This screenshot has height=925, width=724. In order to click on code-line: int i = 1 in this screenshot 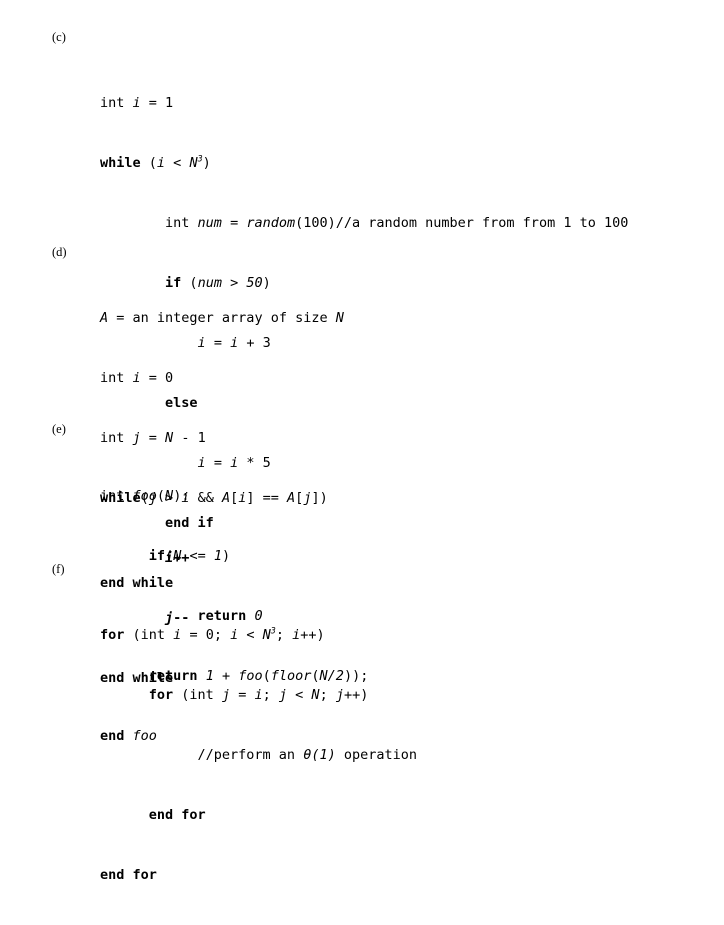, I will do `click(137, 103)`.